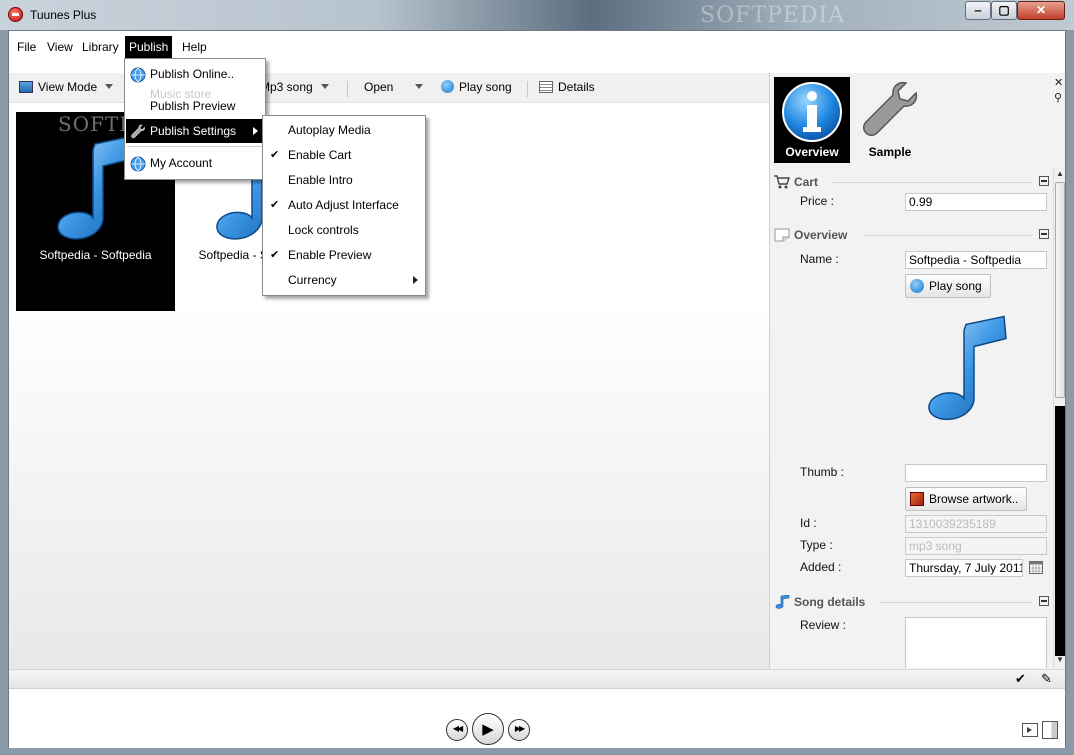 This screenshot has width=1074, height=755. Describe the element at coordinates (537, 45) in the screenshot. I see `menu-bar: File View Library Publish Help` at that location.